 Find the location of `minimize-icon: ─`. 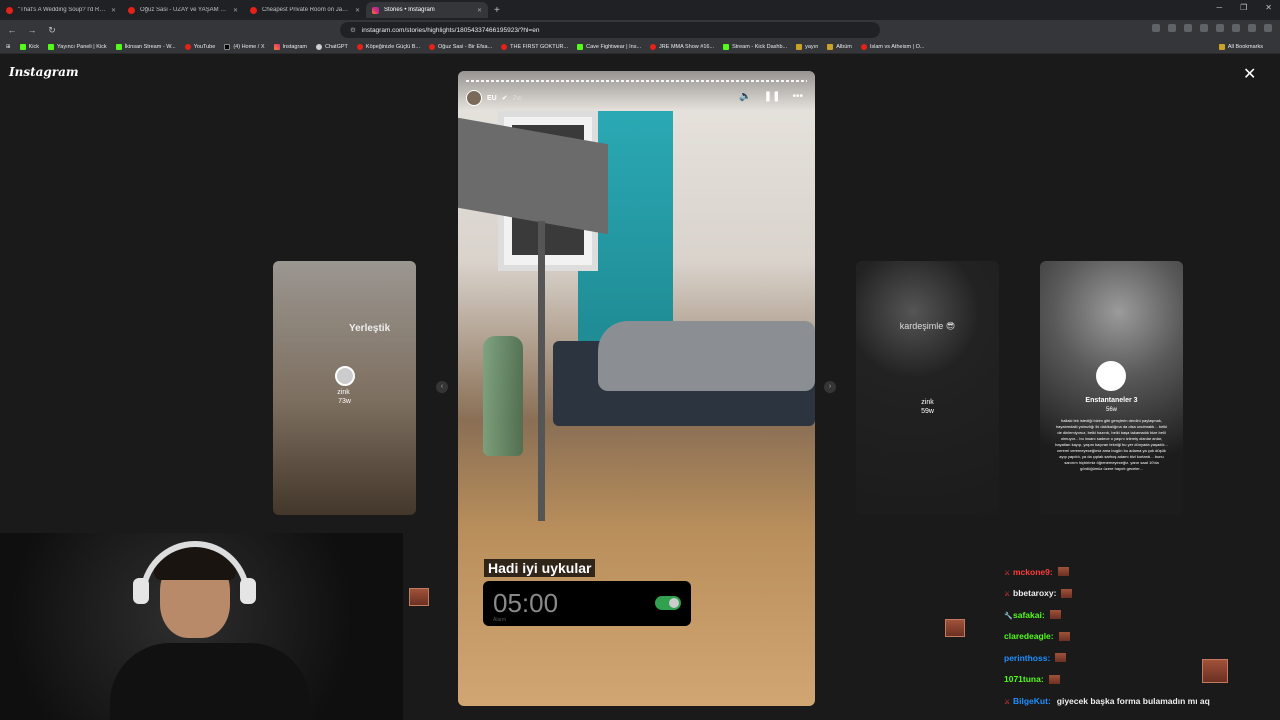

minimize-icon: ─ is located at coordinates (1219, 7).